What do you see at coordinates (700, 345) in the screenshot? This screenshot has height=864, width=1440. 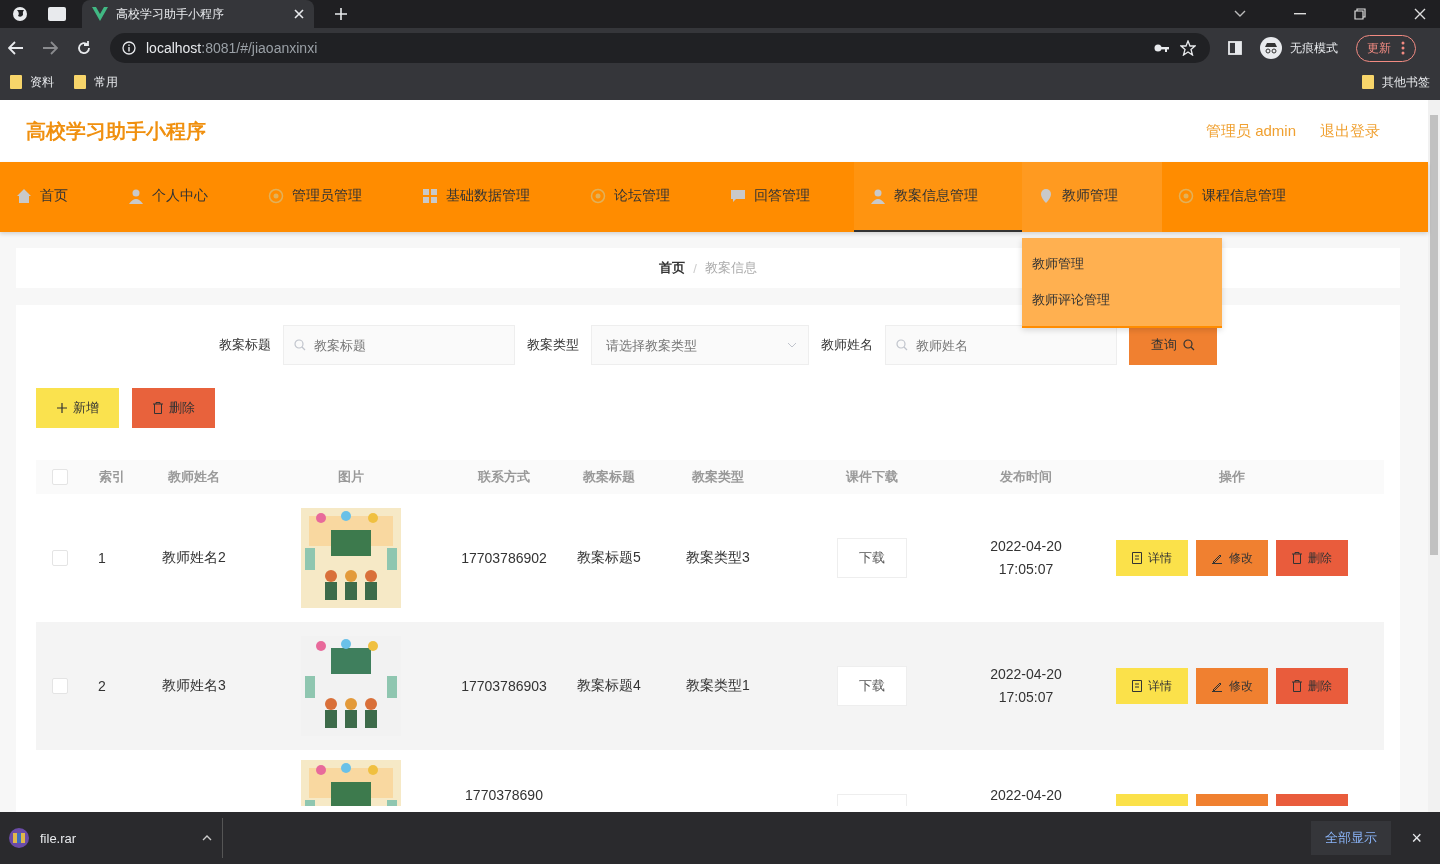 I see `type-select: 请选择教案类型` at bounding box center [700, 345].